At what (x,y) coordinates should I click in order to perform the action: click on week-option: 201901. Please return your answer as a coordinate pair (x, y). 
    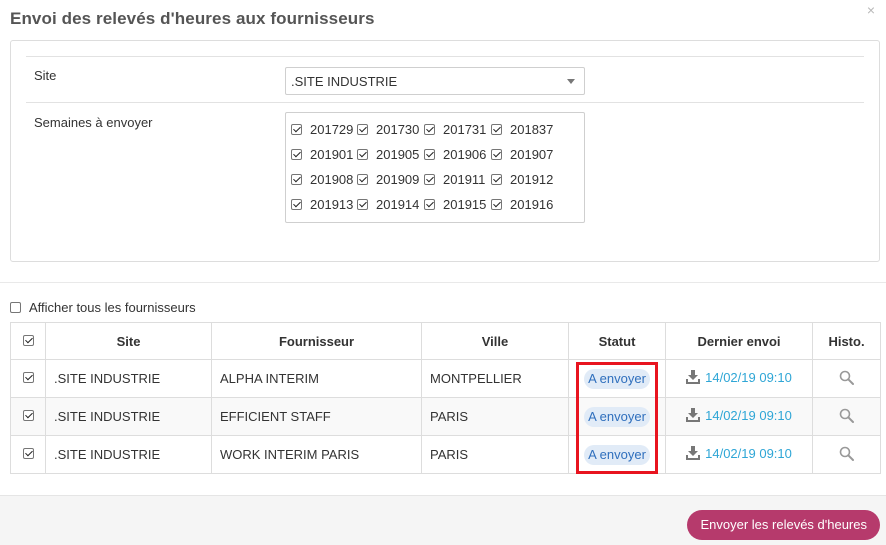
    Looking at the image, I should click on (322, 154).